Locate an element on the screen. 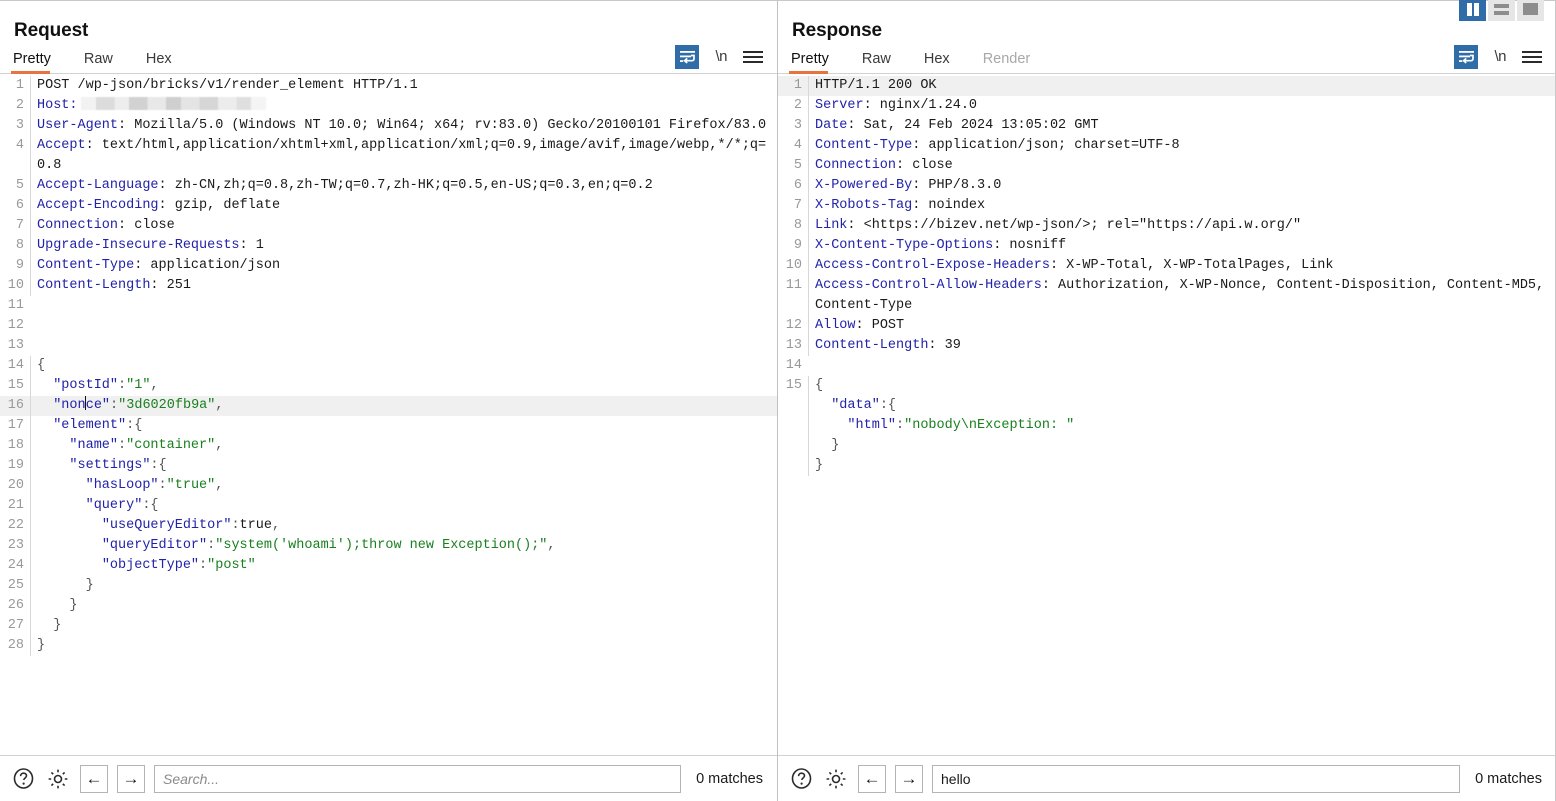 Image resolution: width=1556 pixels, height=801 pixels. code-token: User-Agent is located at coordinates (78, 125).